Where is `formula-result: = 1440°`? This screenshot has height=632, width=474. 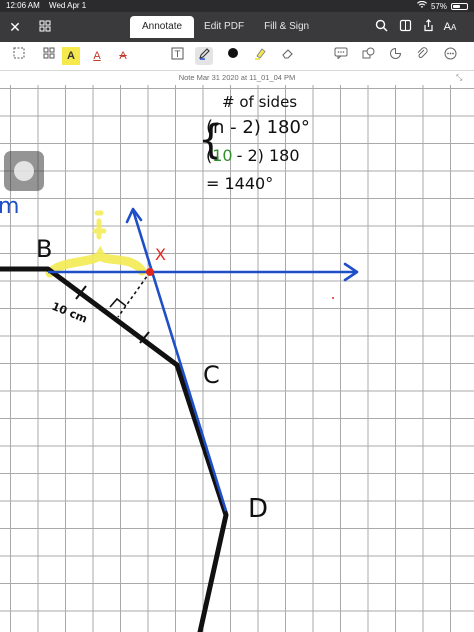 formula-result: = 1440° is located at coordinates (239, 183).